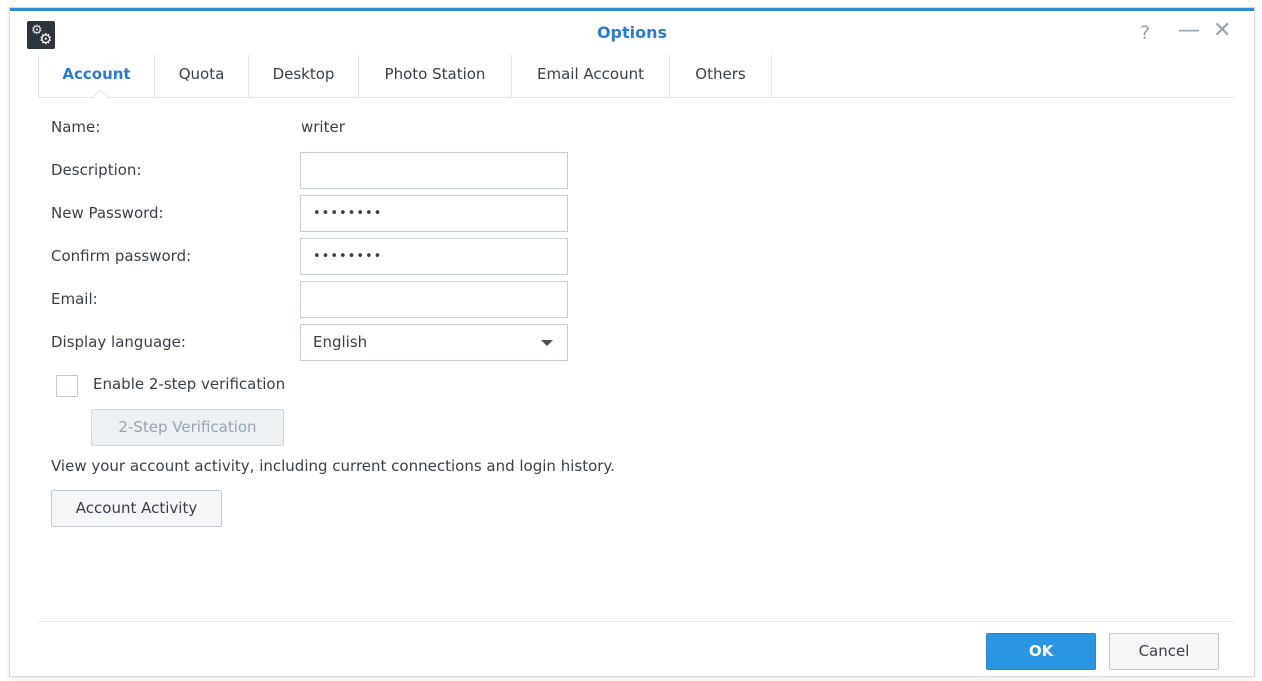 The image size is (1262, 681). What do you see at coordinates (121, 256) in the screenshot?
I see `confirm-password-label: Confirm password:` at bounding box center [121, 256].